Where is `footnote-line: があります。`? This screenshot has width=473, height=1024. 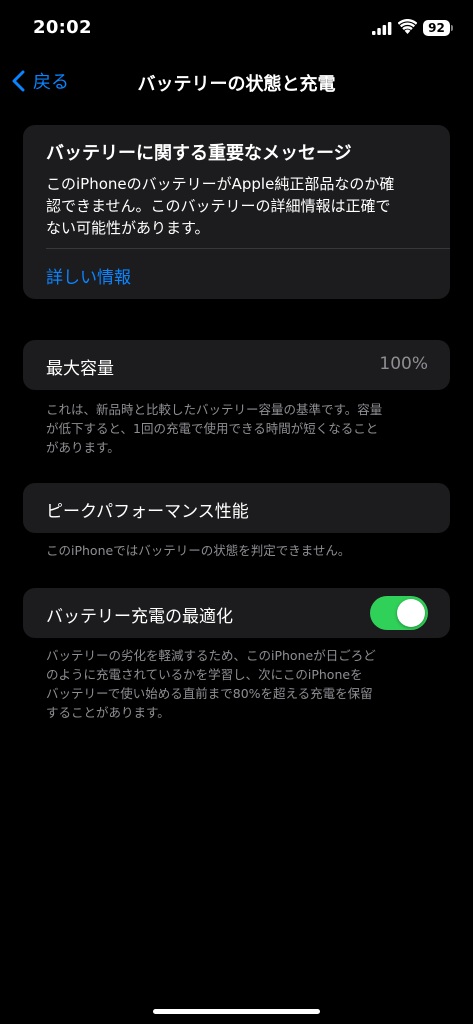
footnote-line: があります。 is located at coordinates (83, 447).